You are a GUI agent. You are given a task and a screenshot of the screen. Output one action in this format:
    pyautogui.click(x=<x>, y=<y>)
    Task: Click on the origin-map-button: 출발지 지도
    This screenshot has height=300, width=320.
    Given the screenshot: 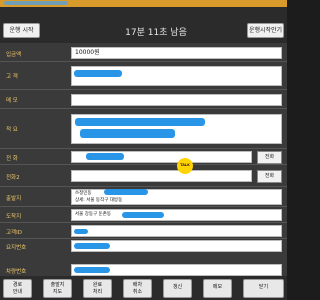 What is the action you would take?
    pyautogui.click(x=57, y=288)
    